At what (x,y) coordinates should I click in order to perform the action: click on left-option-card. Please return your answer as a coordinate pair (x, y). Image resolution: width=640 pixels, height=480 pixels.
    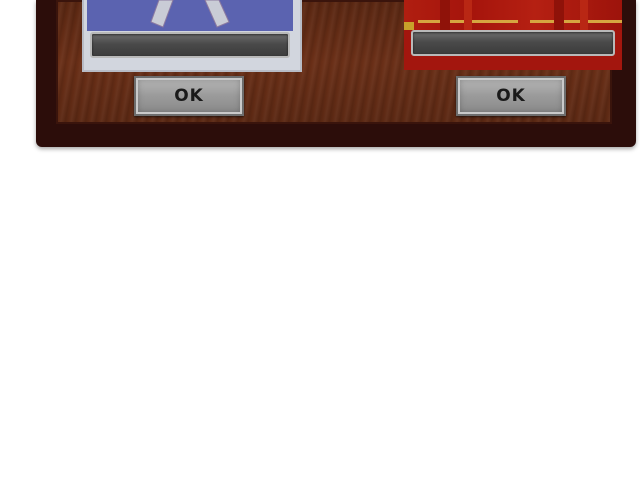
    Looking at the image, I should click on (192, 36).